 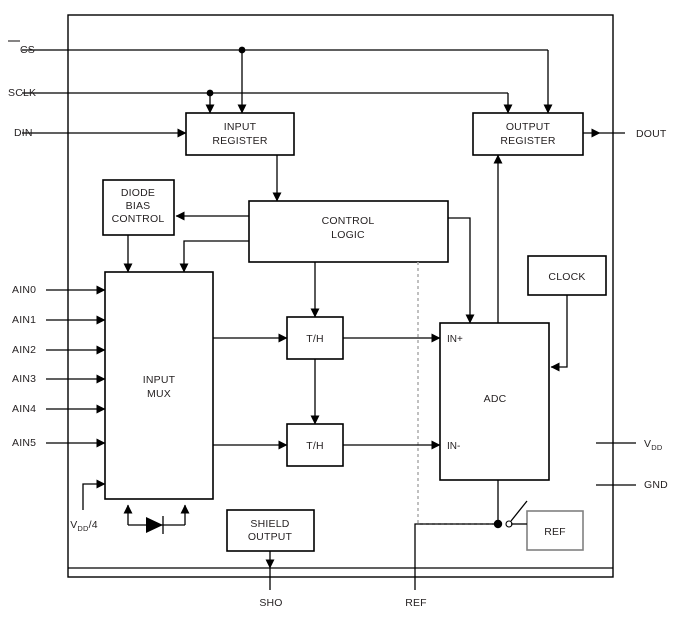 I want to click on diode-bias-control-label-line2: BIAS, so click(x=138, y=206).